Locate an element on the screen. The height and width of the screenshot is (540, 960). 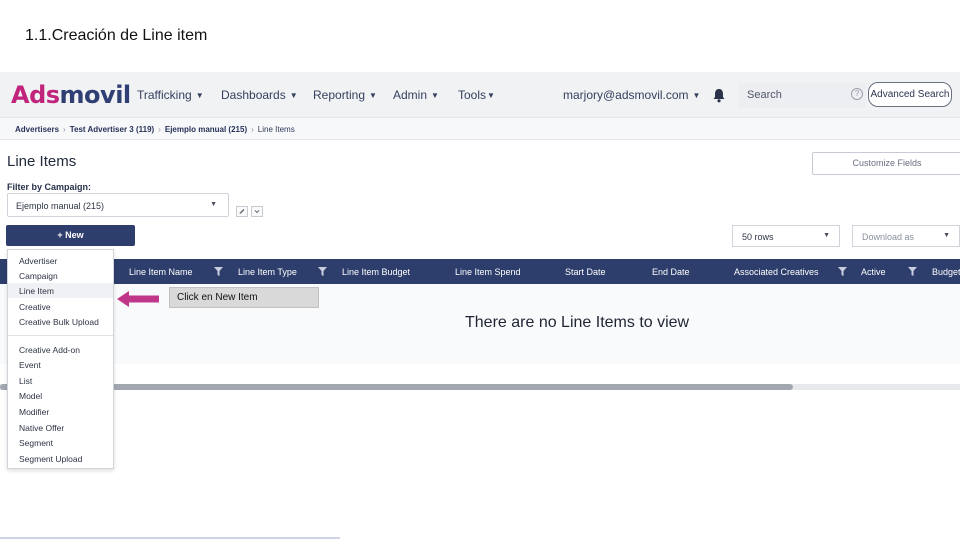
download-as-select: Download as ▼ is located at coordinates (906, 236).